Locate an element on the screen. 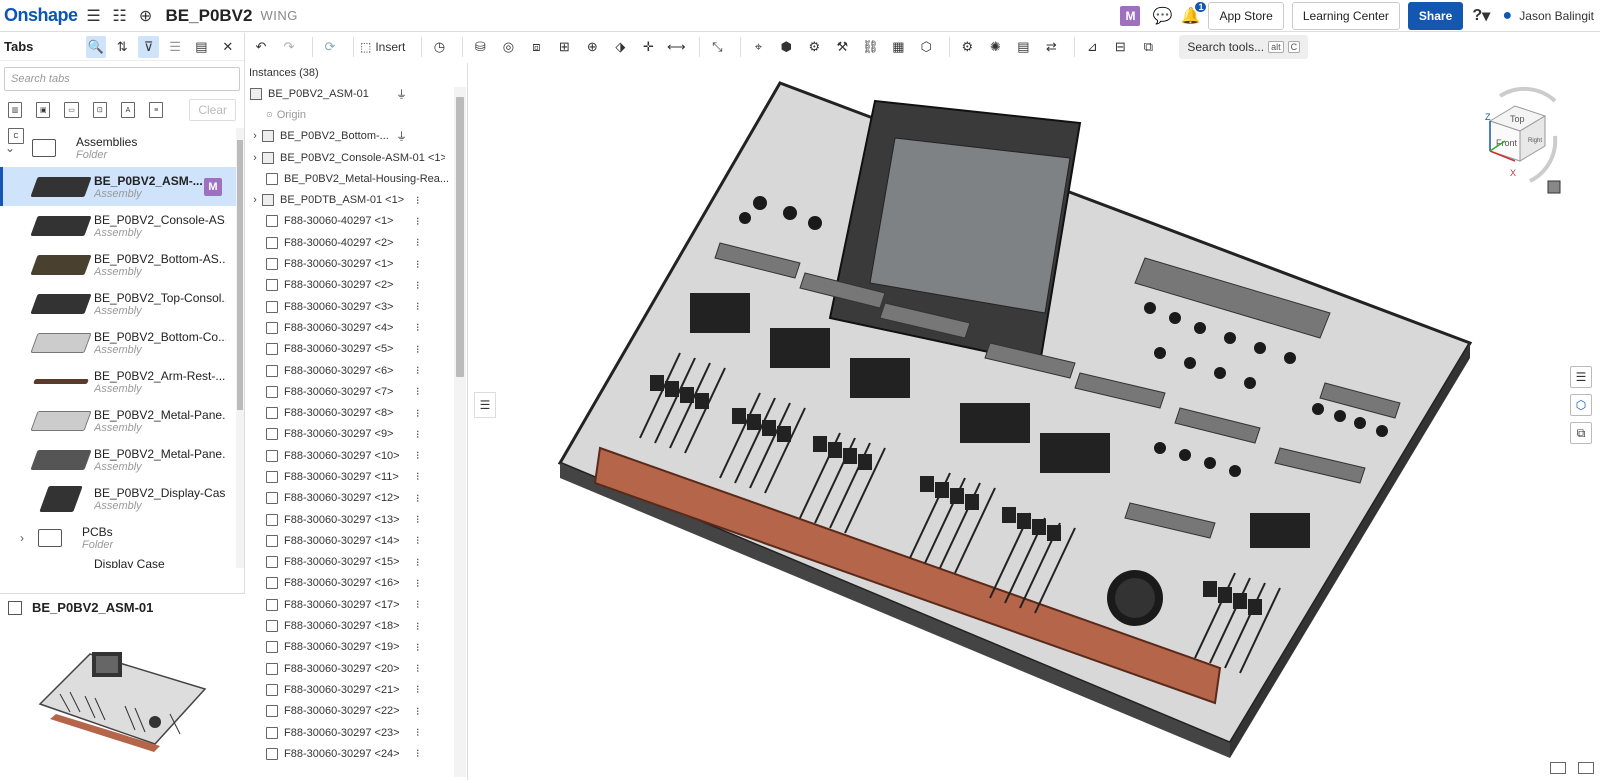  tab-item: BE_P0BV2_Bottom-Co... Assembly is located at coordinates (118, 342).